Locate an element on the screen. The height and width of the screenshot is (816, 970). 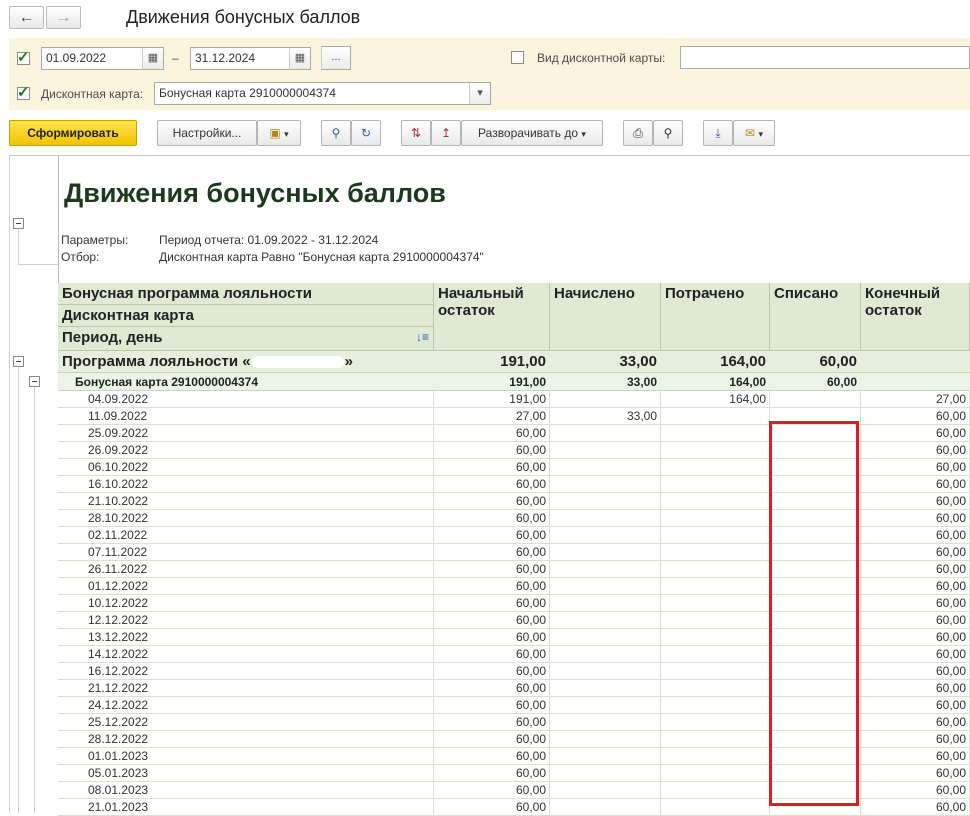
sort-icon: ↓≡ is located at coordinates (422, 337).